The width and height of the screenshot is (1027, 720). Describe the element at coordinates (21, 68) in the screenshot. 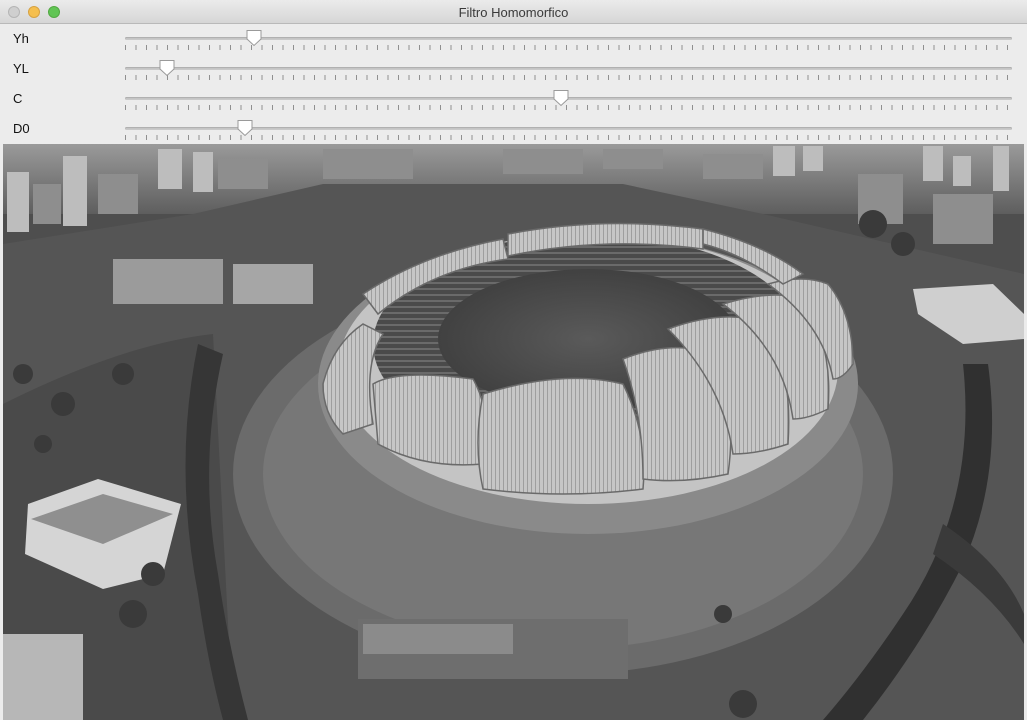

I see `slider-label-yl: YL` at that location.